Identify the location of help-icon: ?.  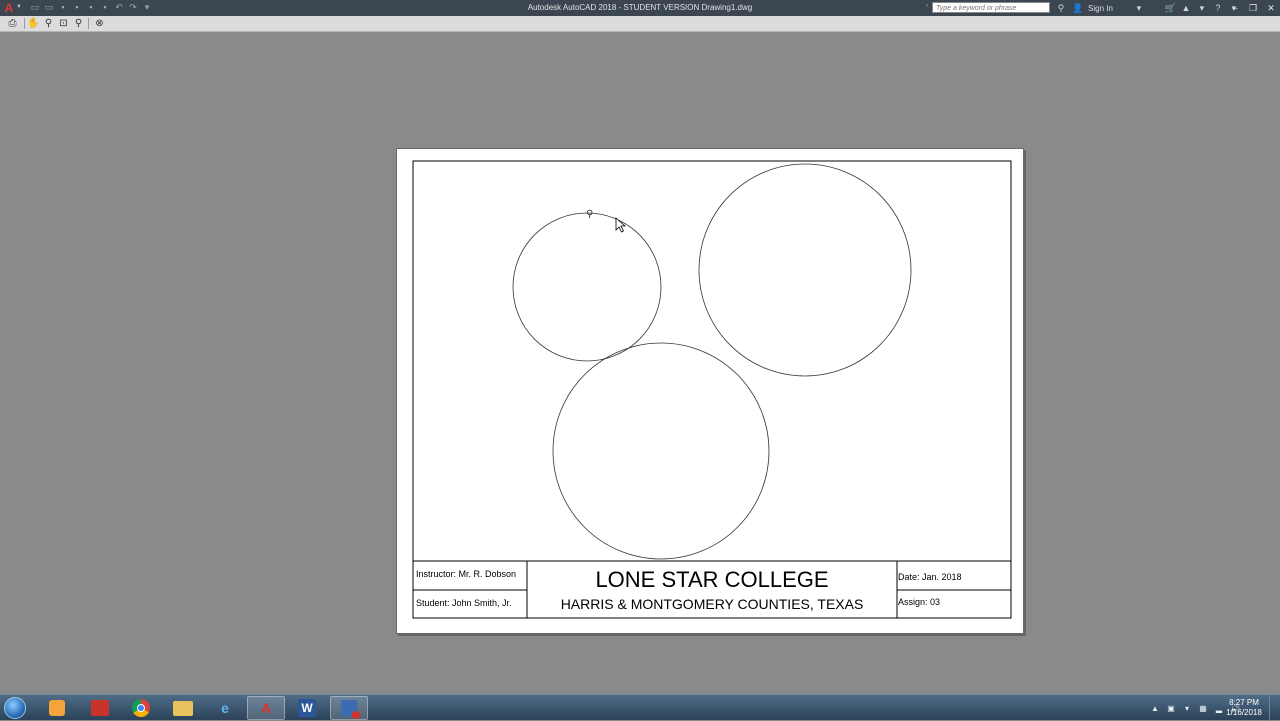
(1218, 8).